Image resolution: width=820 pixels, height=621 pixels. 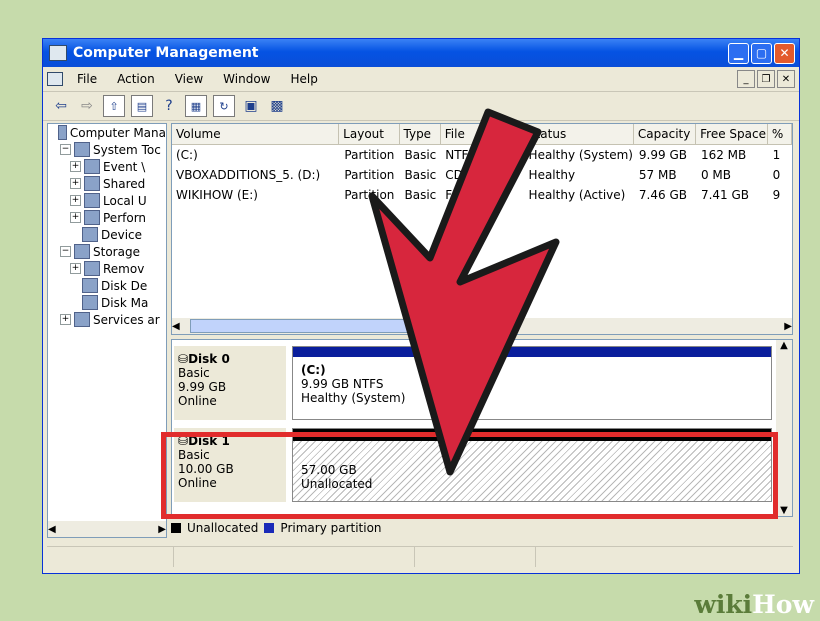 I want to click on watermark-wiki: wiki, so click(x=723, y=604).